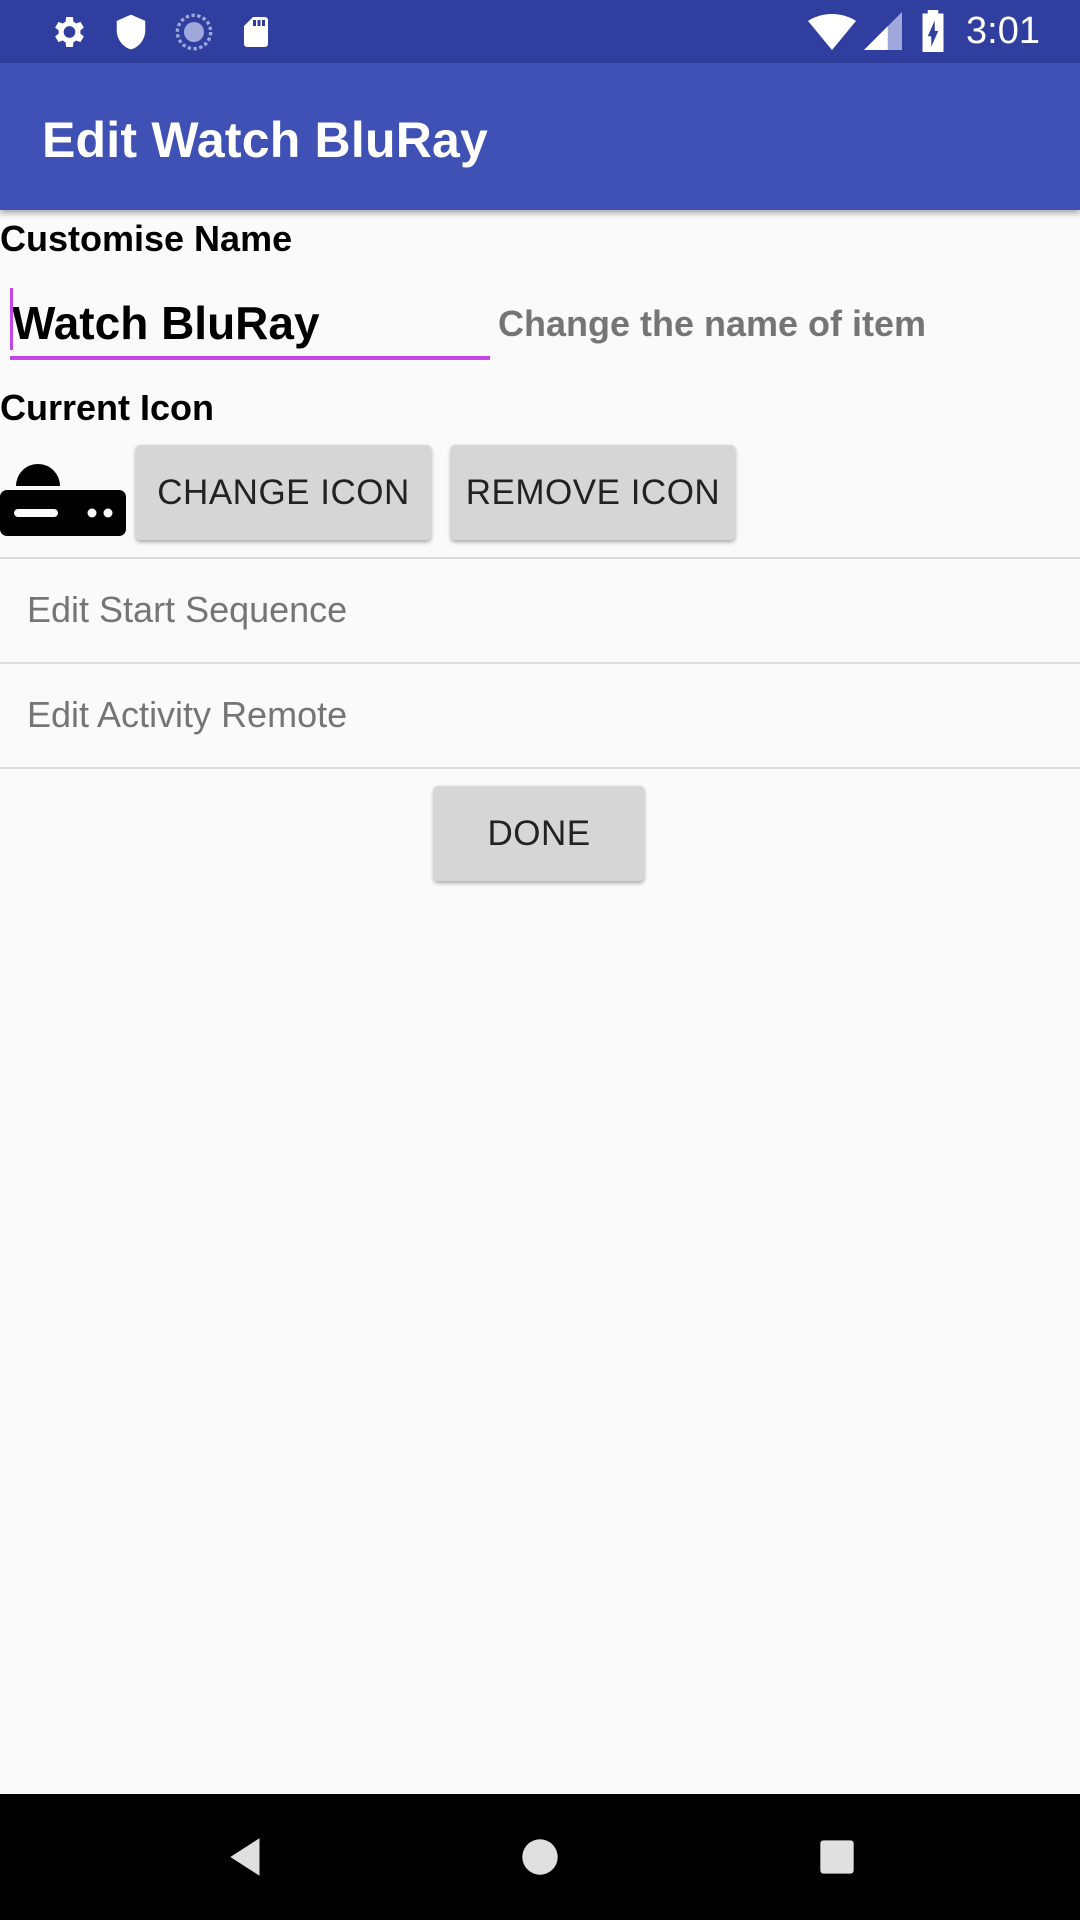  I want to click on home-icon, so click(540, 1857).